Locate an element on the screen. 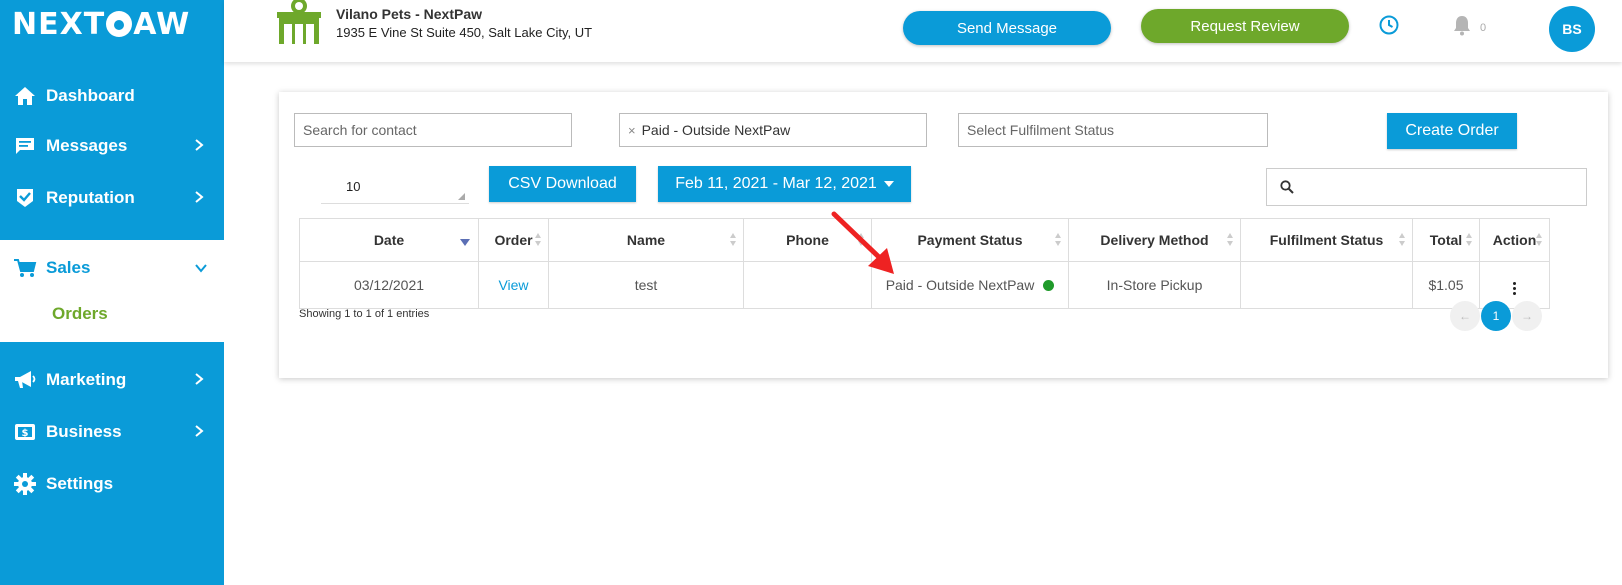 Image resolution: width=1622 pixels, height=585 pixels. cell-order: View is located at coordinates (513, 285).